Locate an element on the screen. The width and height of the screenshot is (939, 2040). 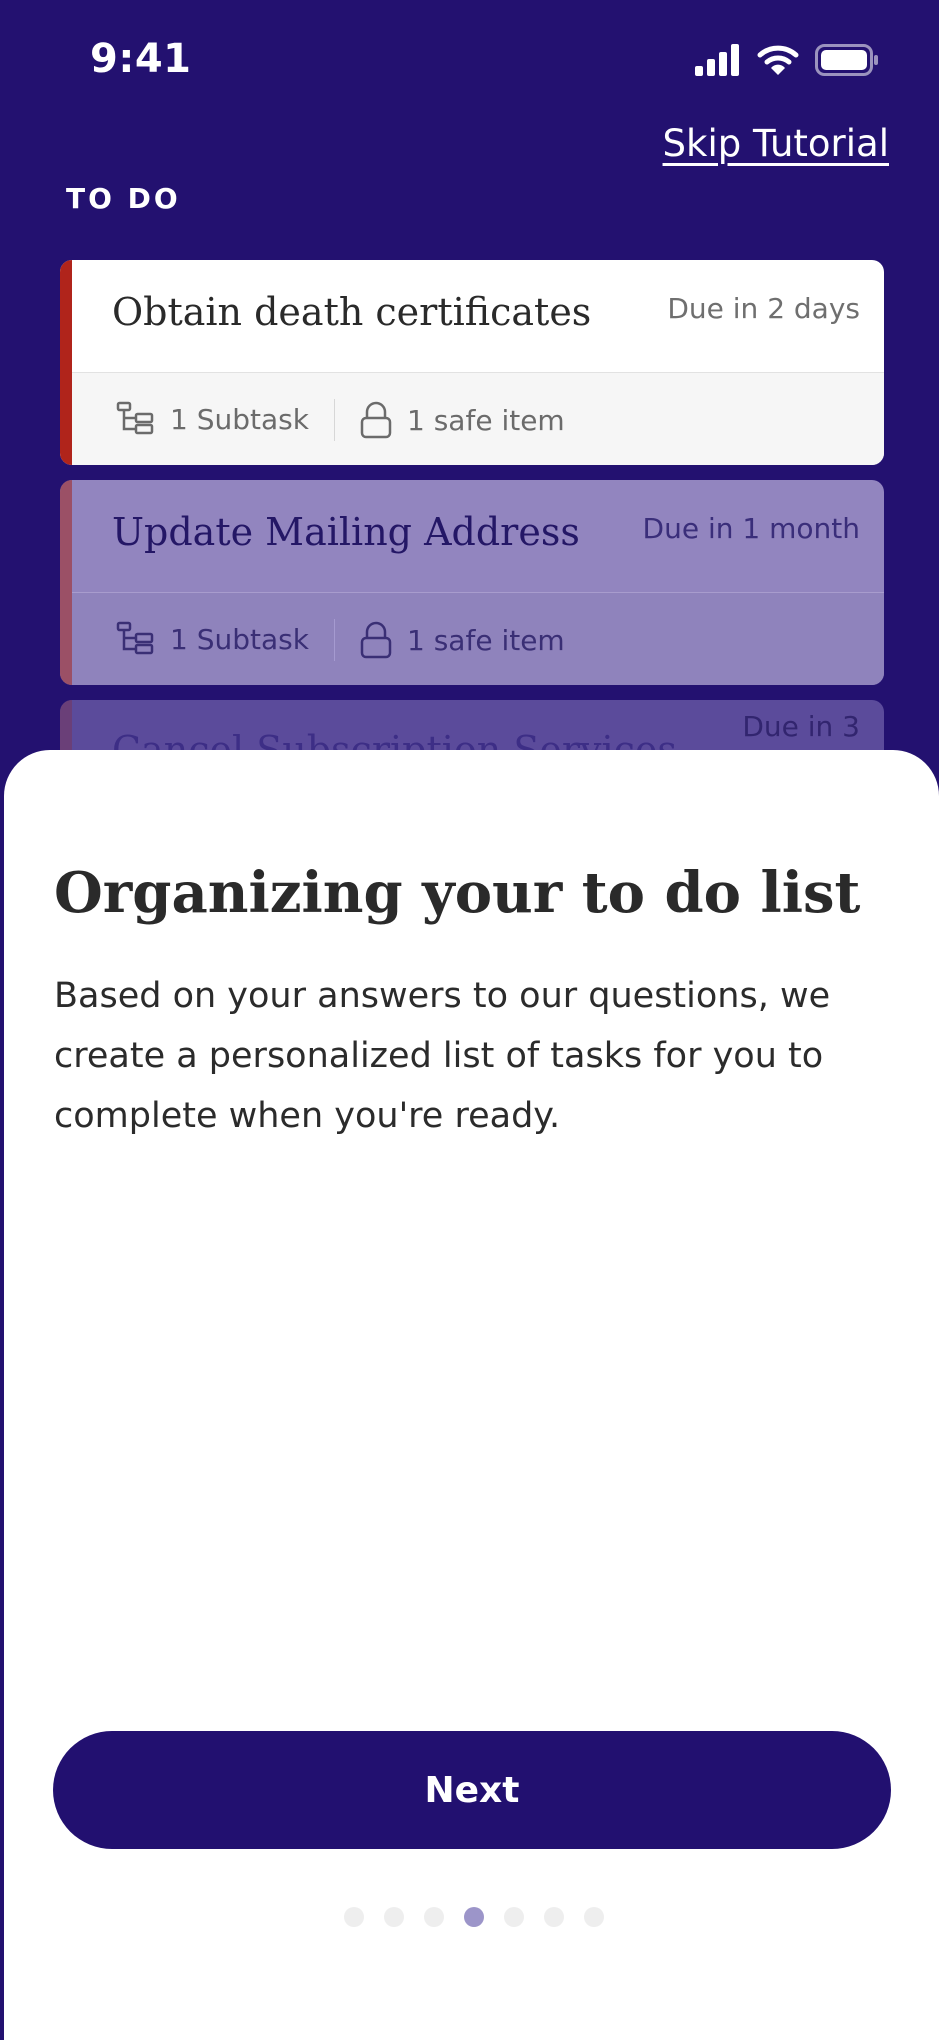
status-time: 9:41 is located at coordinates (141, 59).